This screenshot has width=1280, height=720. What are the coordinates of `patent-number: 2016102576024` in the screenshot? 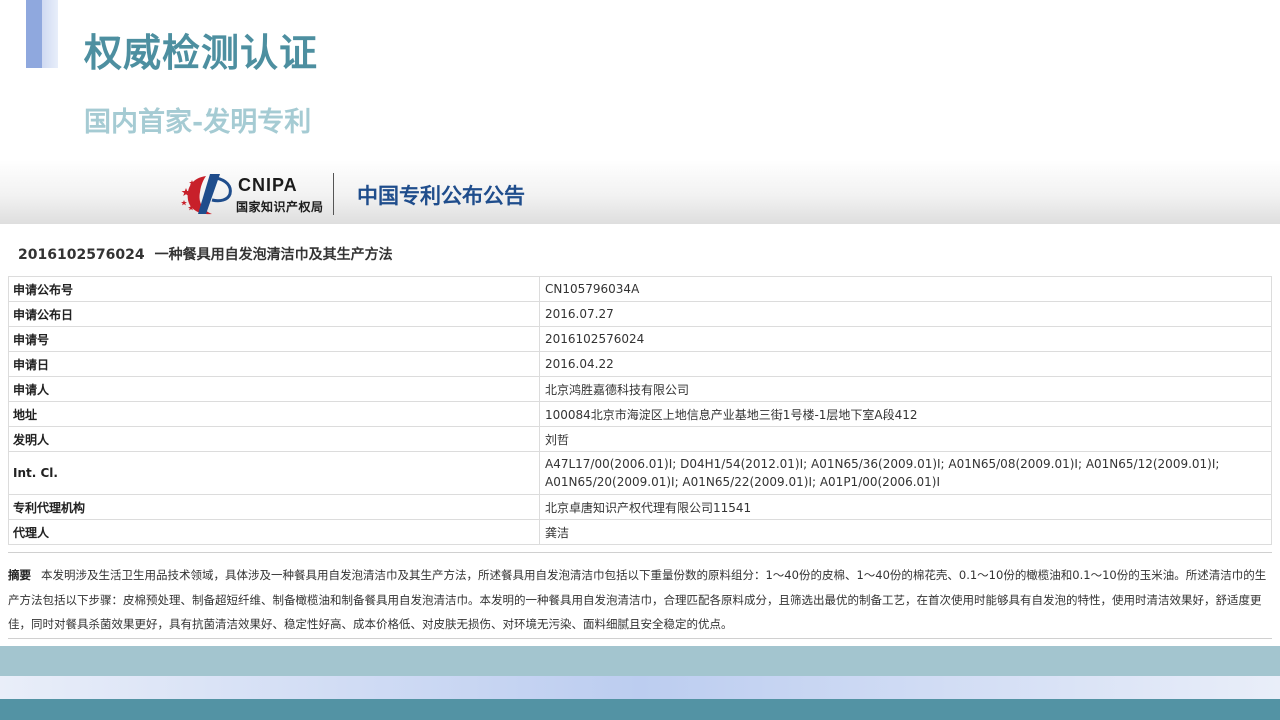 It's located at (81, 255).